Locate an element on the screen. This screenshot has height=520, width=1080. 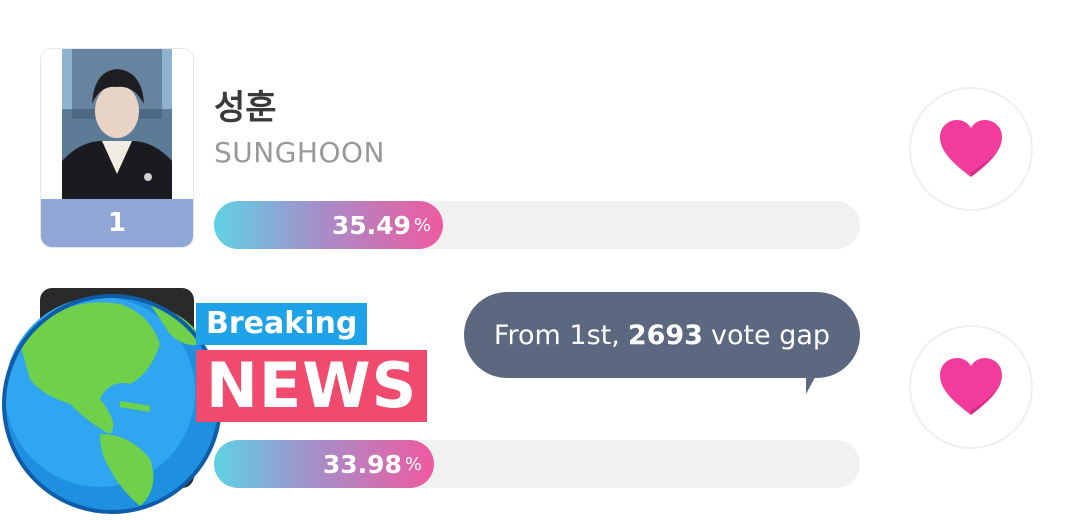
globe-icon is located at coordinates (113, 400).